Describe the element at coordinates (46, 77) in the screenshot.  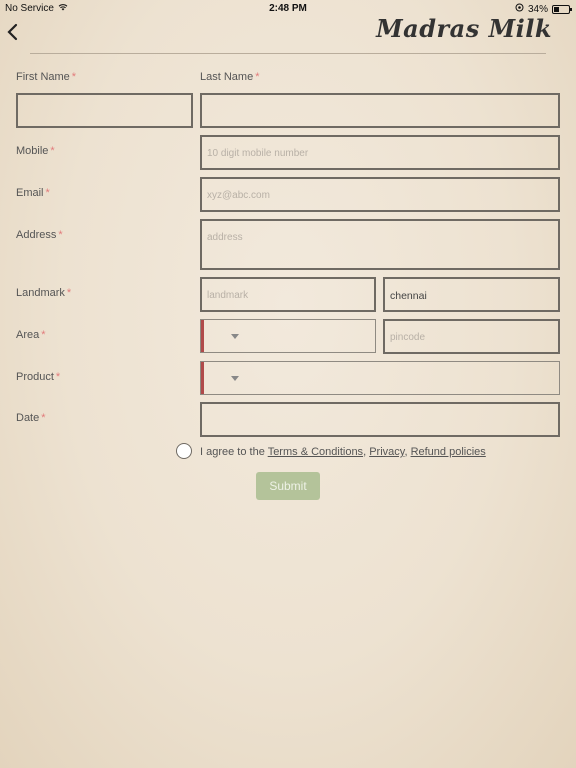
I see `first-name-label: First Name *` at that location.